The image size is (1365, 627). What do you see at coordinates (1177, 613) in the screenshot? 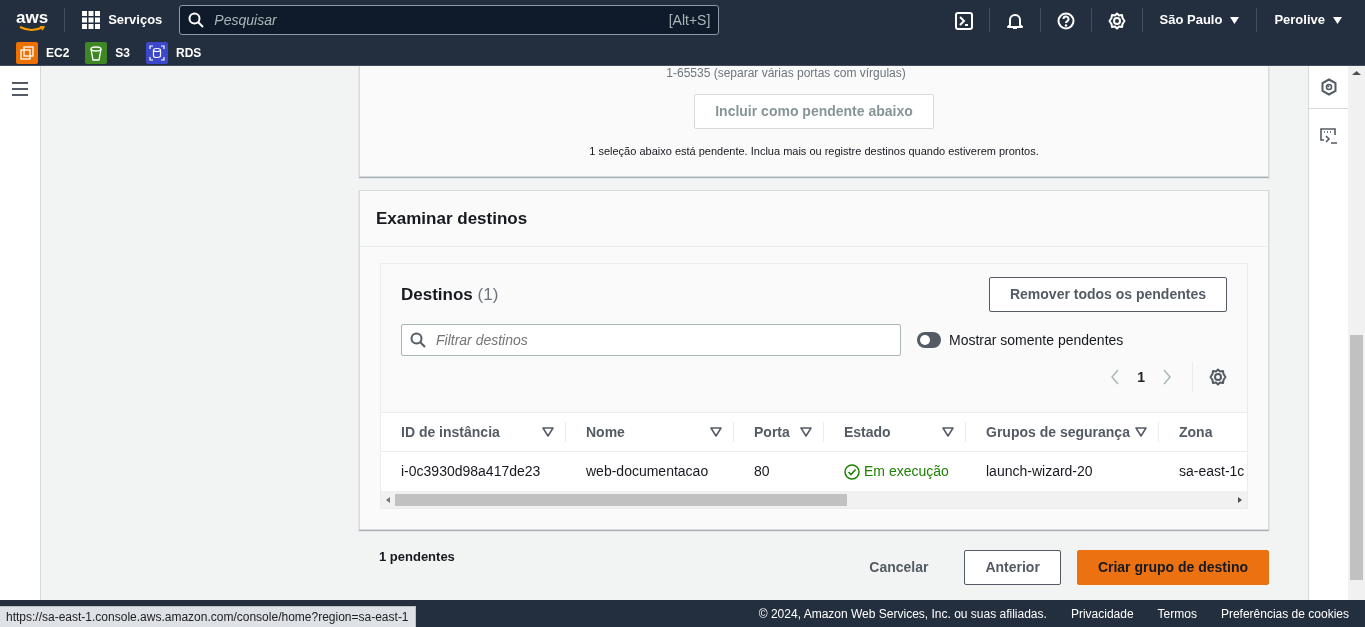
I see `footer-link: Termos` at bounding box center [1177, 613].